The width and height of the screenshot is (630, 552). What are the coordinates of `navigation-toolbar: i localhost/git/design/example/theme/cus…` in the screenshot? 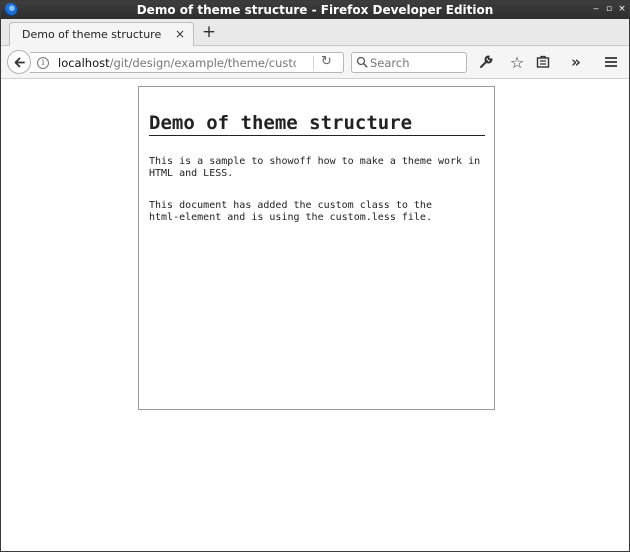 It's located at (315, 62).